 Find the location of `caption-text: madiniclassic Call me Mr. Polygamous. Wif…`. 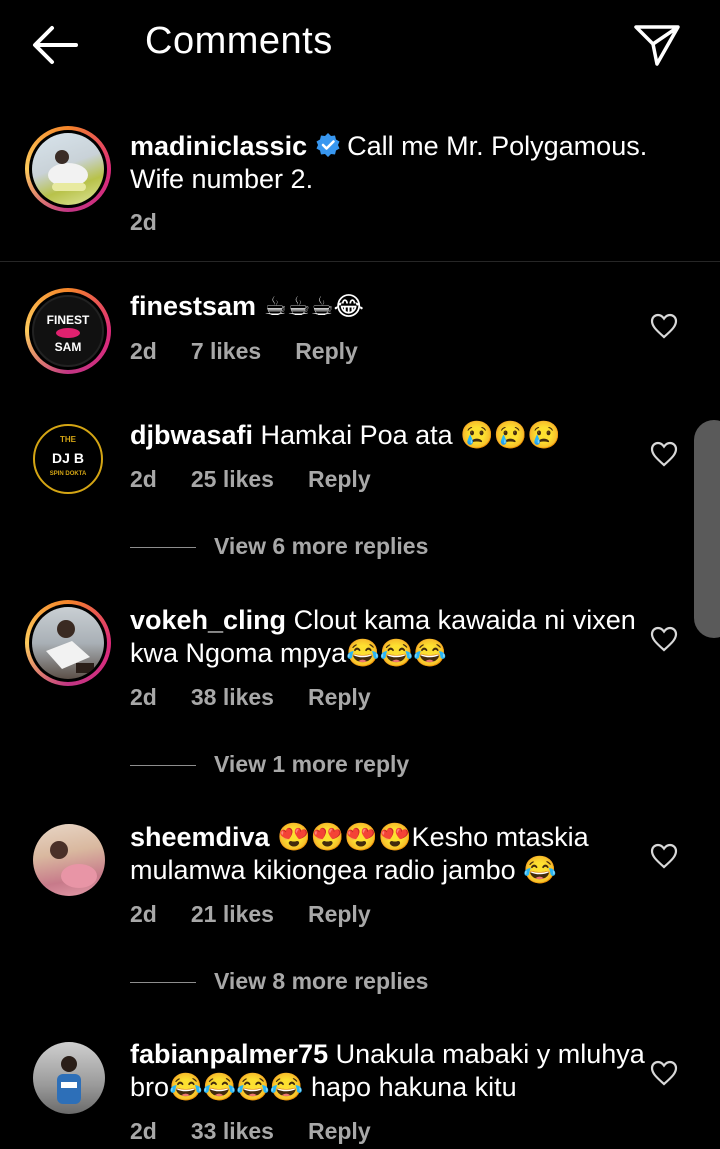

caption-text: madiniclassic Call me Mr. Polygamous. Wif… is located at coordinates (390, 163).